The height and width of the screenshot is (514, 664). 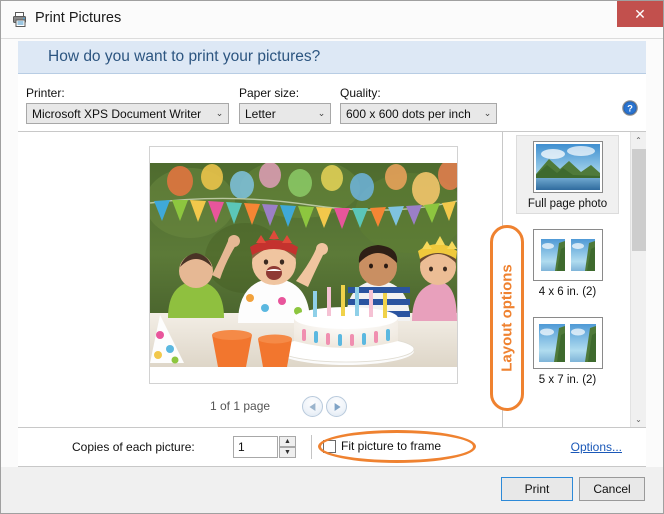 I want to click on header-band: How do you want to print your pictures?, so click(x=332, y=57).